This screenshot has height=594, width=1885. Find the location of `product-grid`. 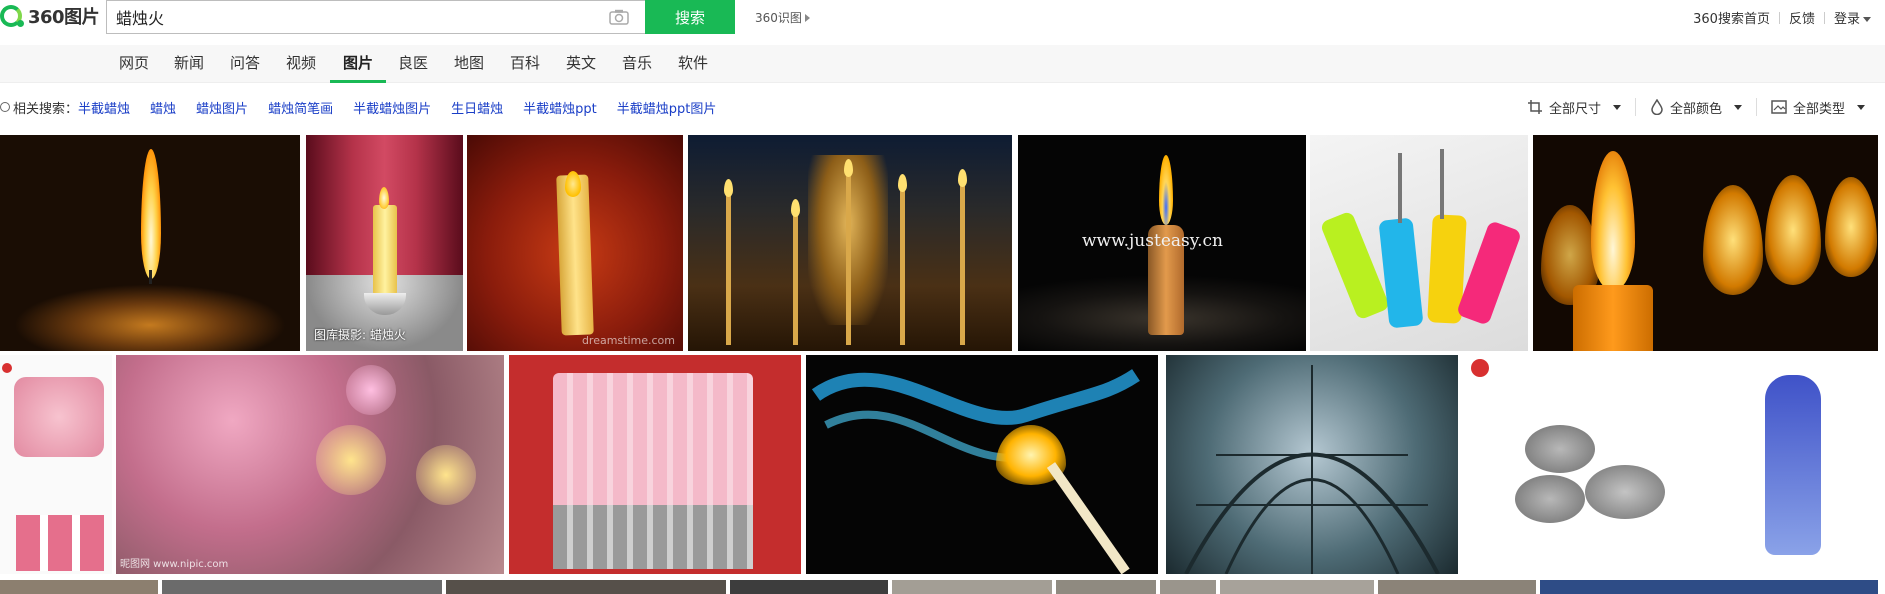

product-grid is located at coordinates (60, 543).